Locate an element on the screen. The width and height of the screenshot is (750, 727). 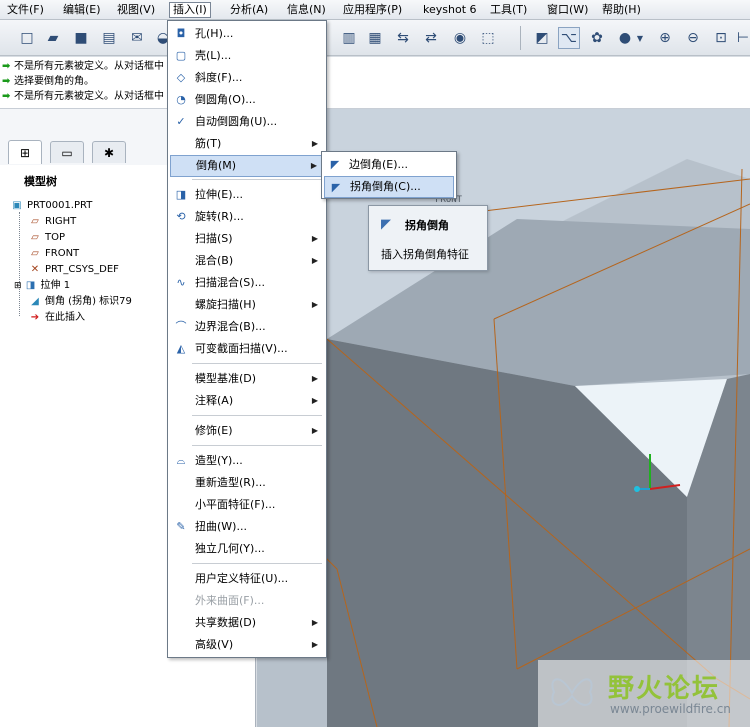
open-folder-icon: ▰ is located at coordinates (53, 38).